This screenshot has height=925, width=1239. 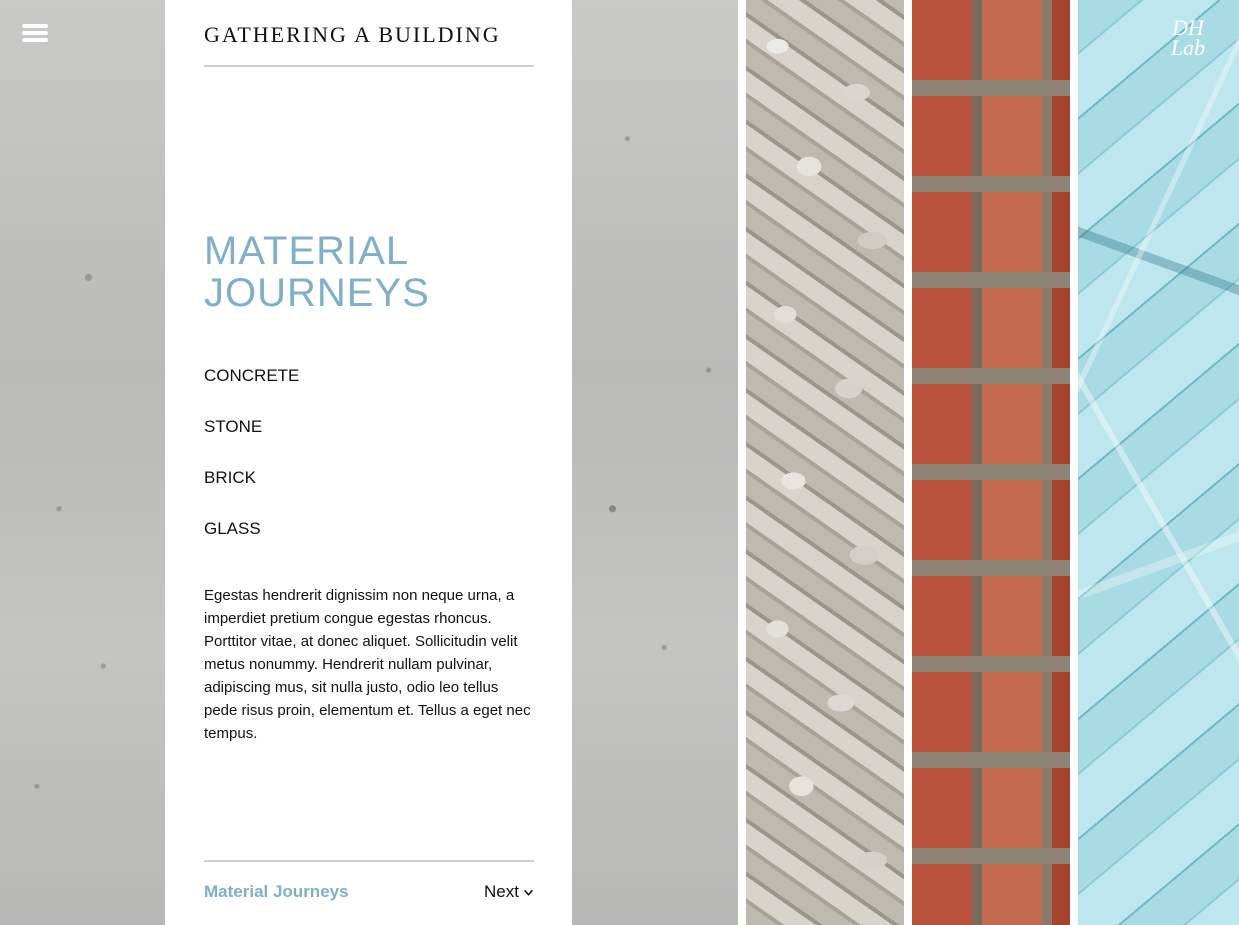 I want to click on nav-item-concrete: CONCRETE, so click(x=369, y=391).